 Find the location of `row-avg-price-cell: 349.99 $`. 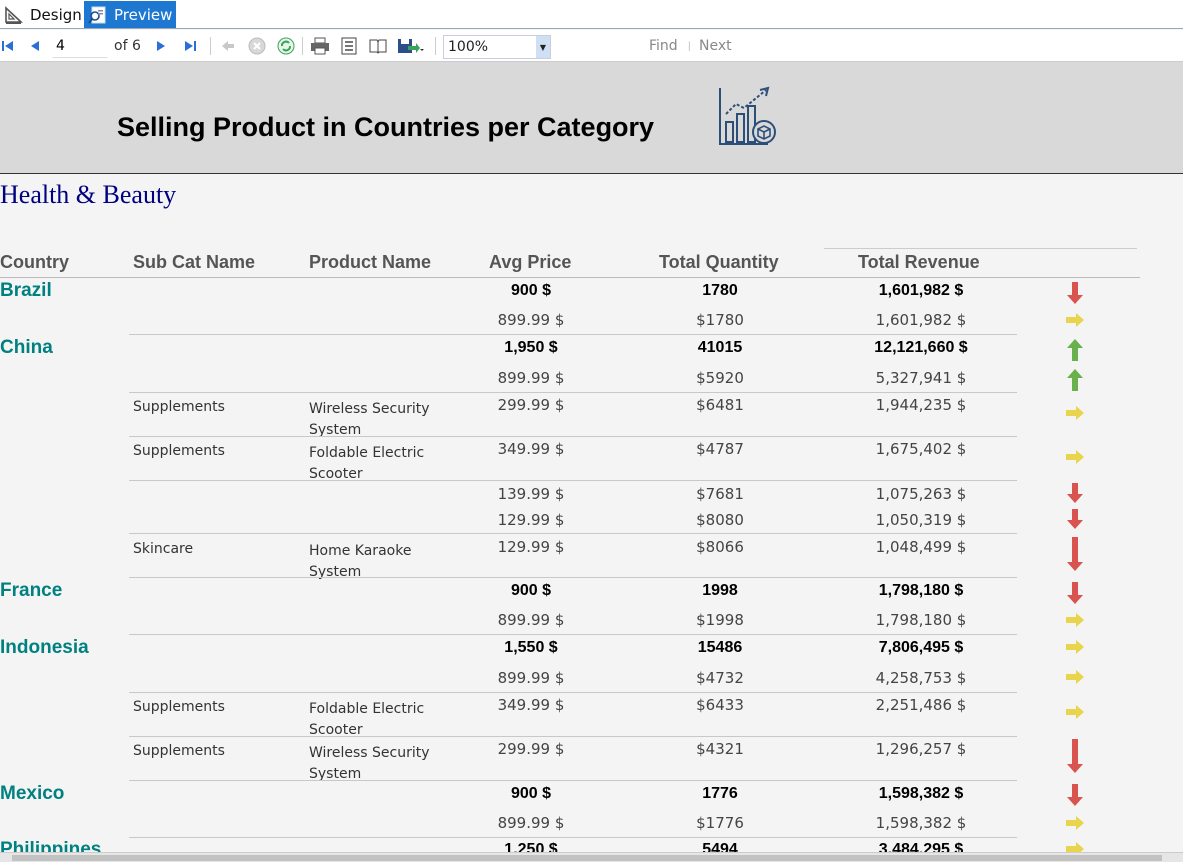

row-avg-price-cell: 349.99 $ is located at coordinates (531, 705).